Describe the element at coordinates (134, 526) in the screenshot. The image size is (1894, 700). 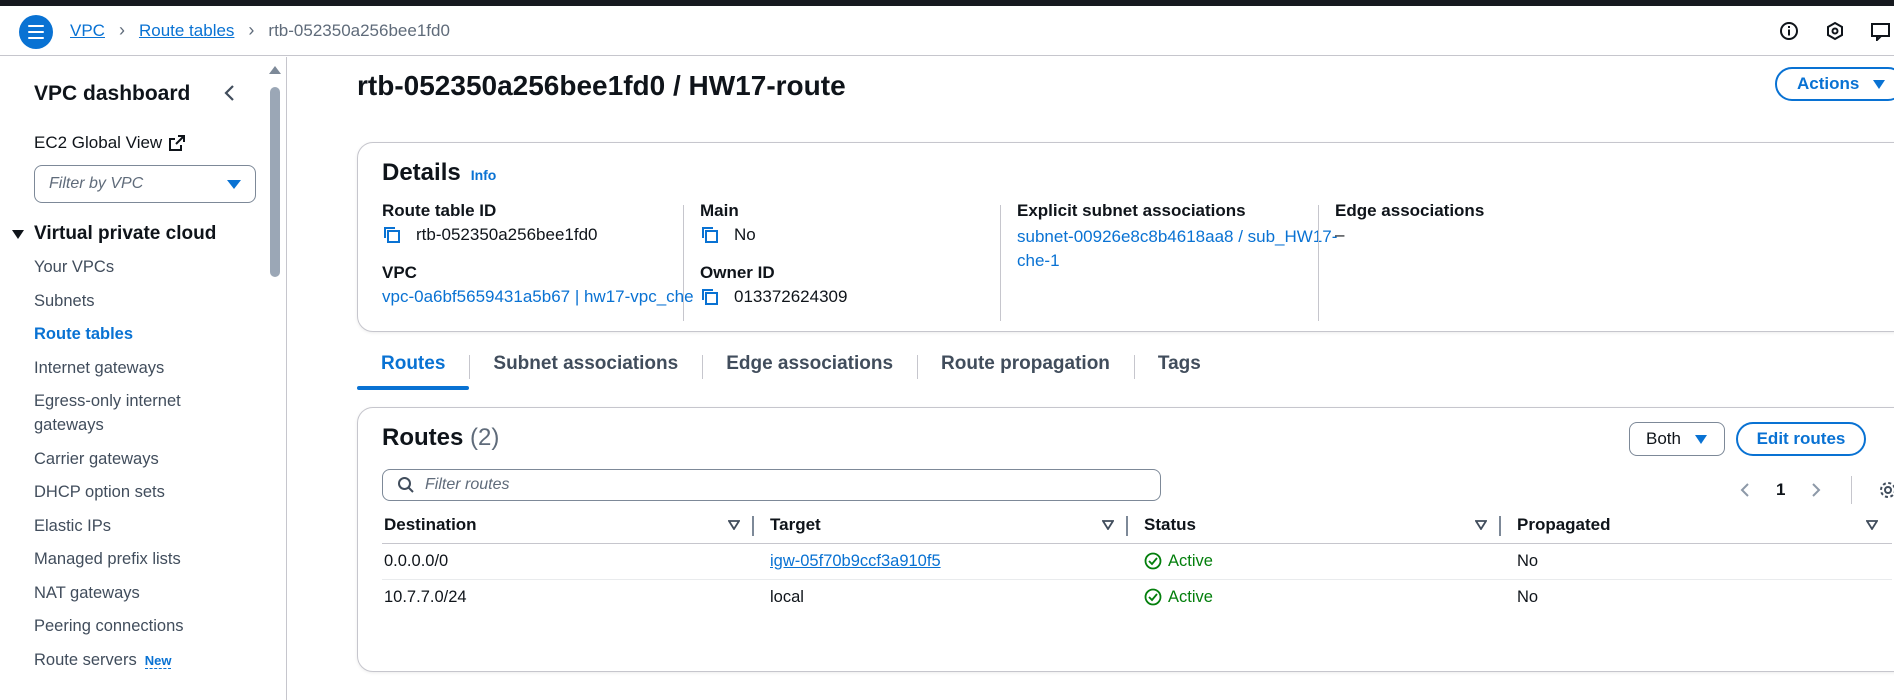
I see `sidebar-item-elastic-ips: Elastic IPs` at that location.